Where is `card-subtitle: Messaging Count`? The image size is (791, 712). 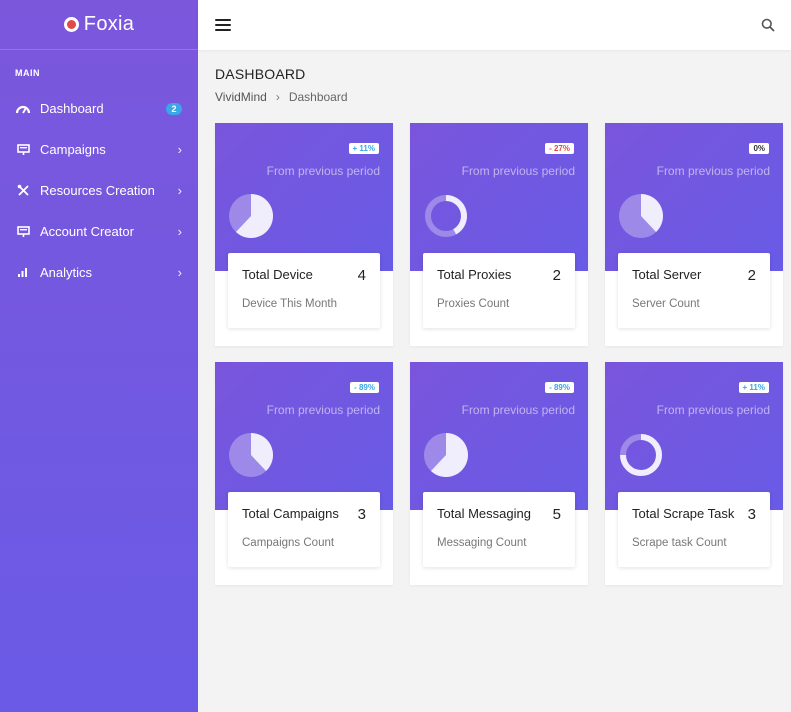
card-subtitle: Messaging Count is located at coordinates (482, 543).